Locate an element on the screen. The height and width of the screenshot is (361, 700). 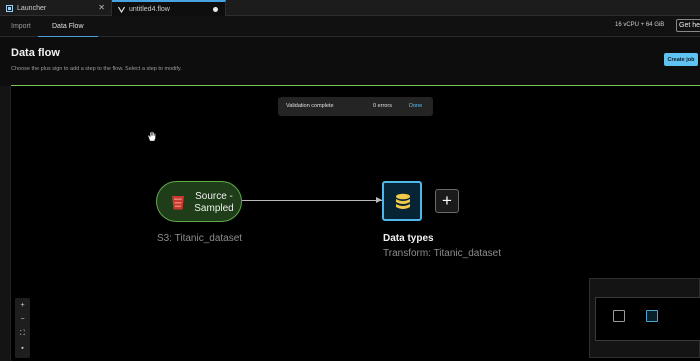
tab-flow-label: untitled4.flow is located at coordinates (149, 9).